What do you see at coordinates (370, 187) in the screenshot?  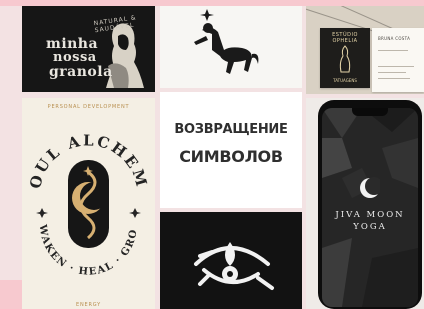 I see `crescent-moon-icon` at bounding box center [370, 187].